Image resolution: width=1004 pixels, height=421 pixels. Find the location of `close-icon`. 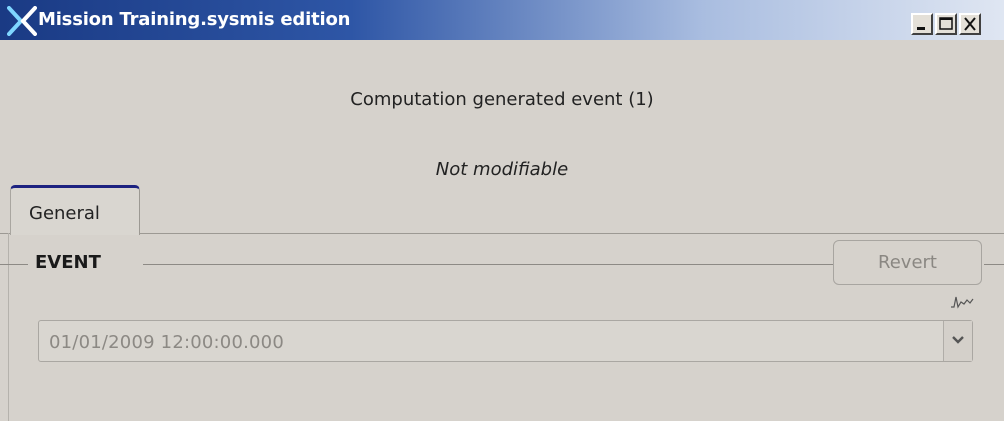

close-icon is located at coordinates (970, 24).